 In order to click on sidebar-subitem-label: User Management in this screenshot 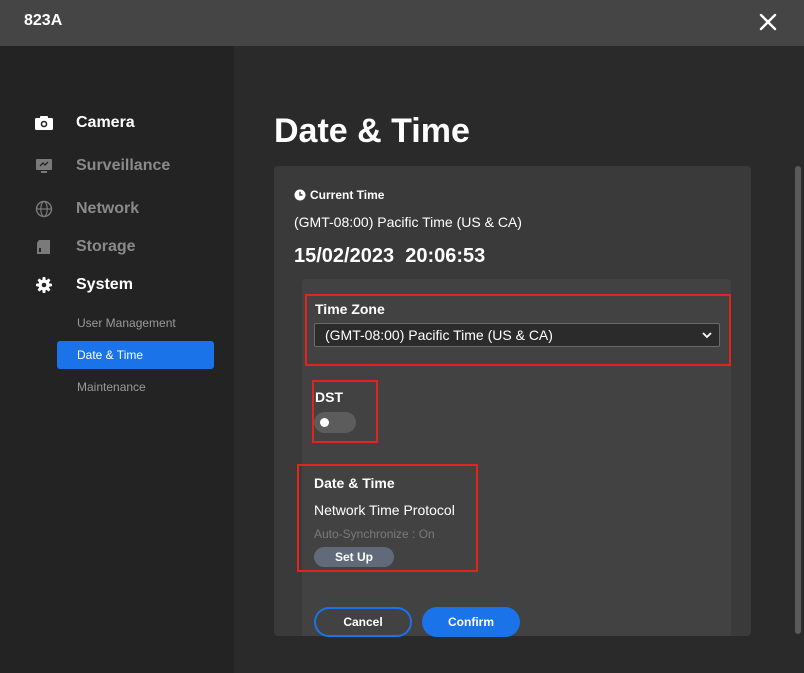, I will do `click(126, 323)`.